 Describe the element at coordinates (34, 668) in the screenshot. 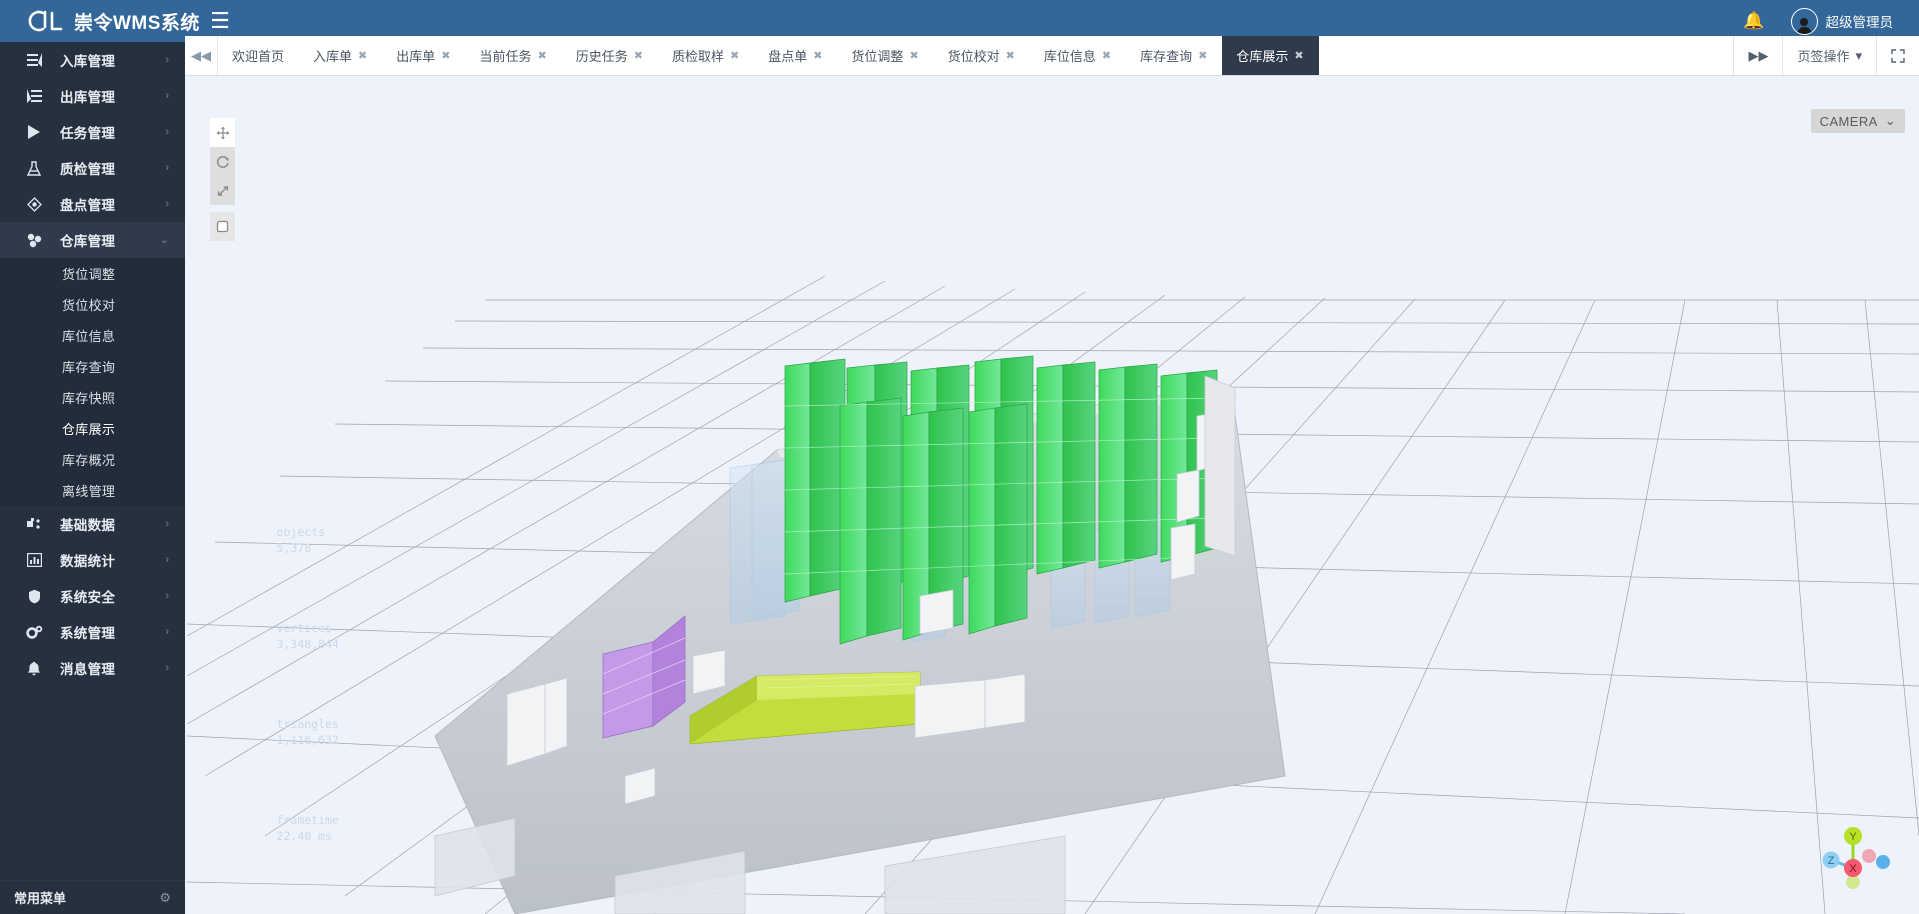

I see `bell-icon` at that location.